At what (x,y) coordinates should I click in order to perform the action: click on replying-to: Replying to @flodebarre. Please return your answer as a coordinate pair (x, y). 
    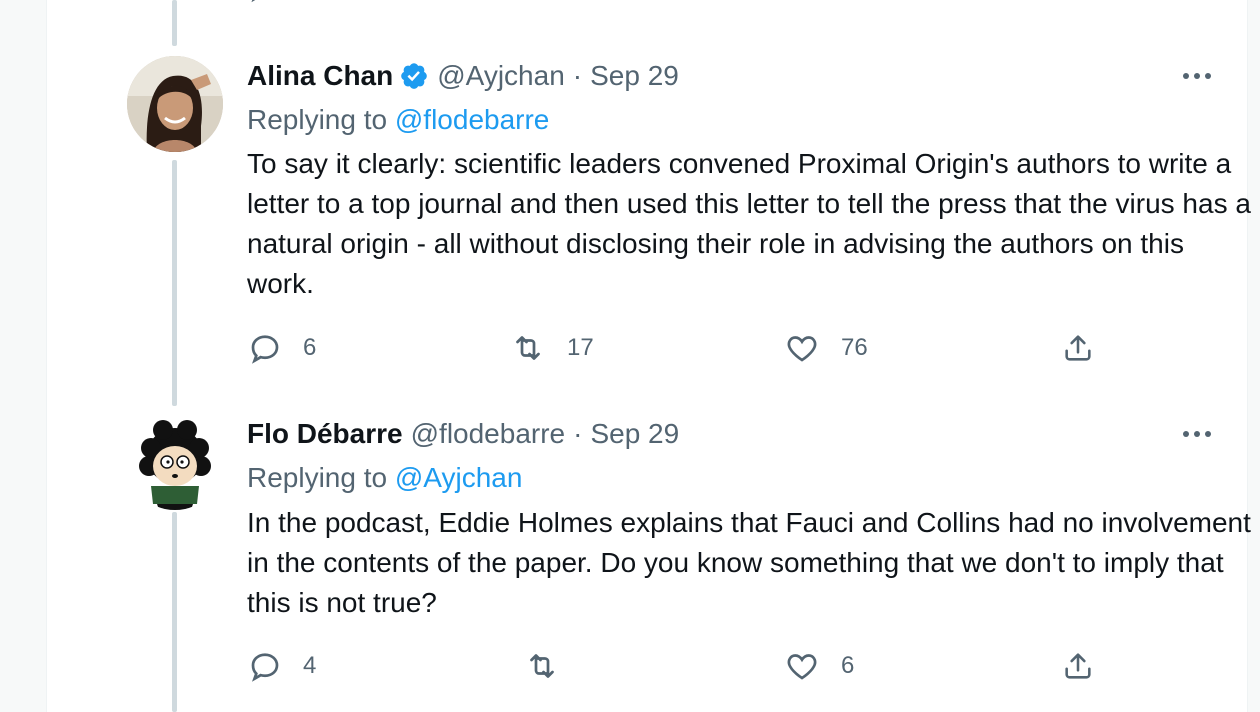
    Looking at the image, I should click on (398, 120).